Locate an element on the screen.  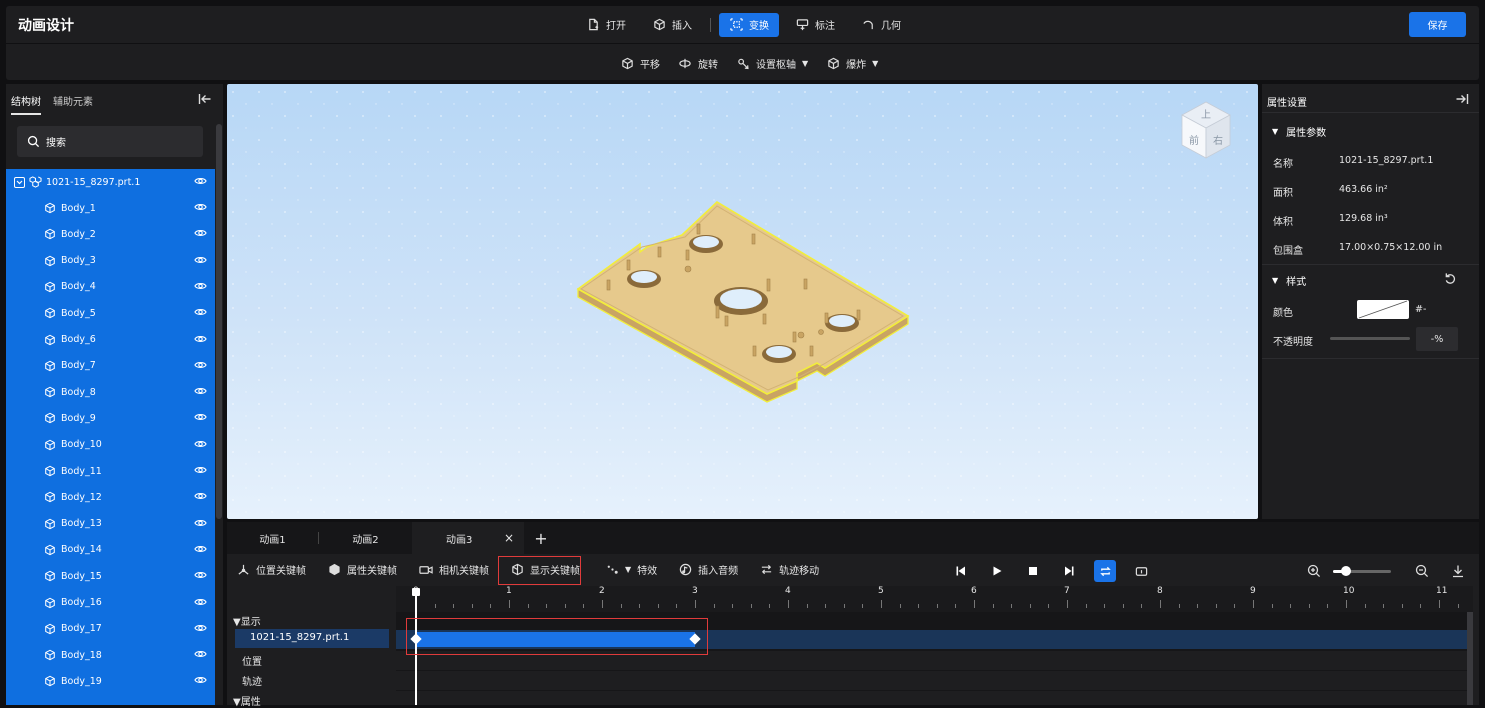
tree-item-body: Body_13 is located at coordinates (110, 524).